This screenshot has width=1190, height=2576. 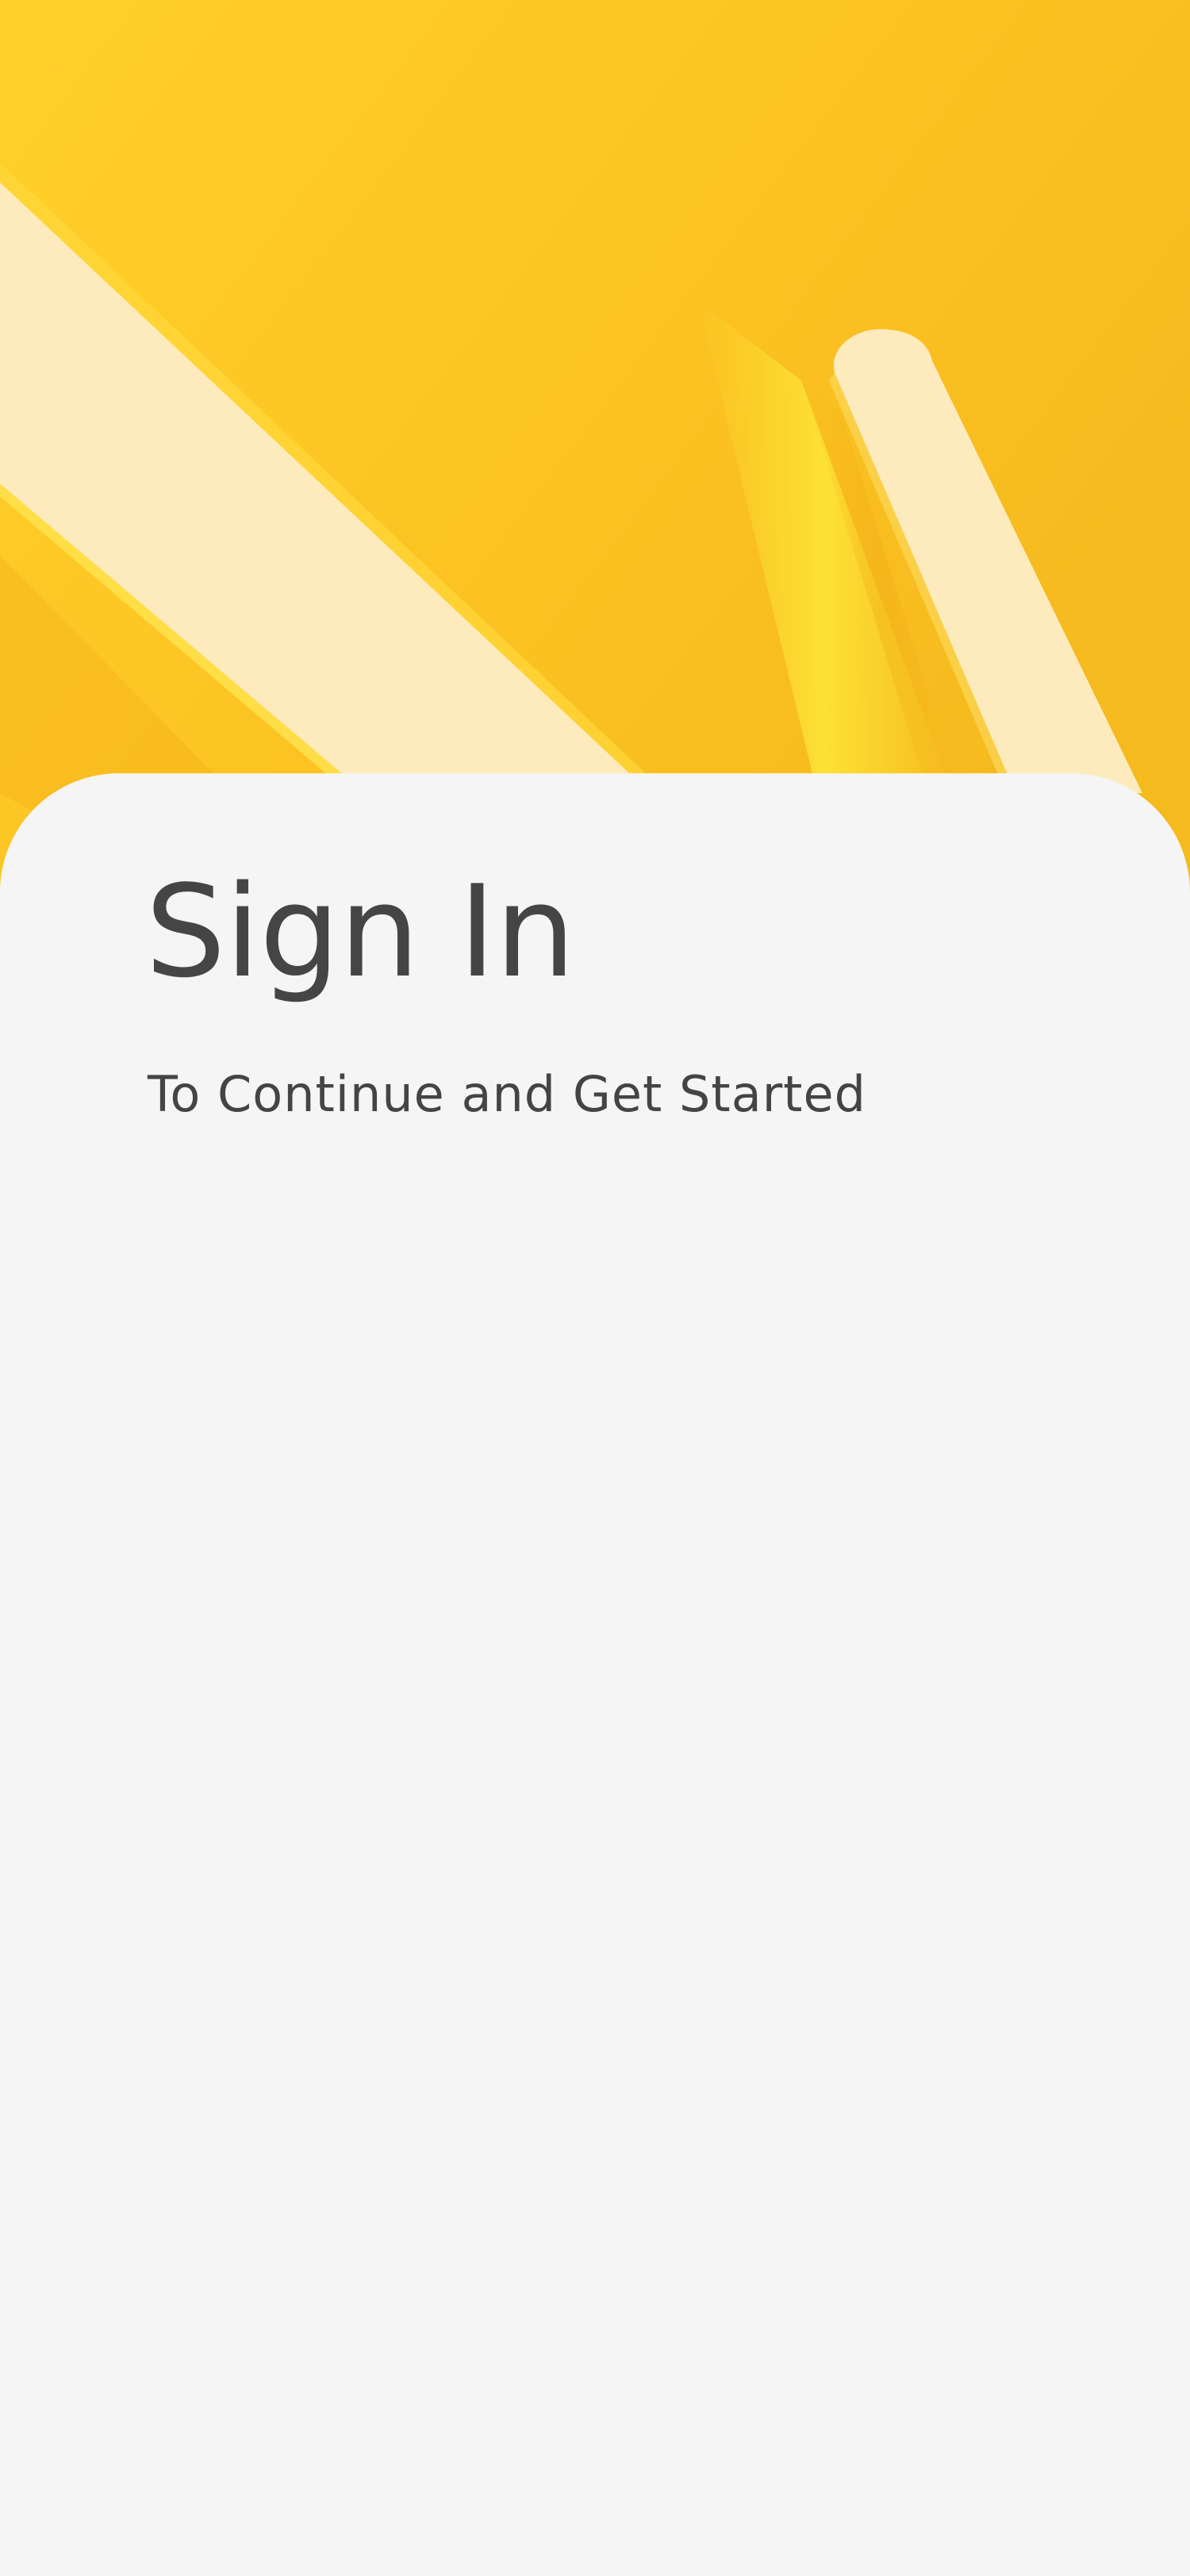 I want to click on page-subtitle: To Continue and Get Started, so click(x=507, y=1094).